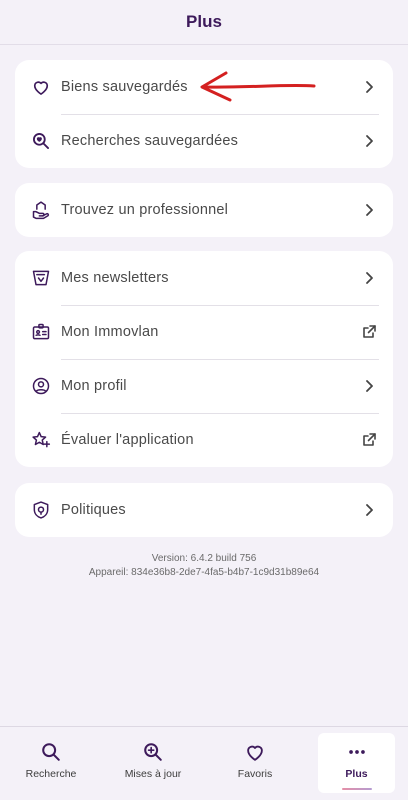 The image size is (408, 800). Describe the element at coordinates (255, 774) in the screenshot. I see `tab-label: Favoris` at that location.